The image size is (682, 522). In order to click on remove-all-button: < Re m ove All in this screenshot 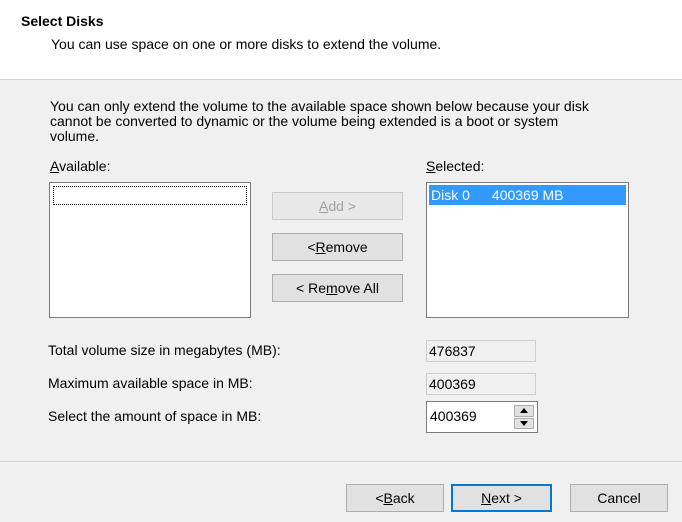, I will do `click(337, 288)`.